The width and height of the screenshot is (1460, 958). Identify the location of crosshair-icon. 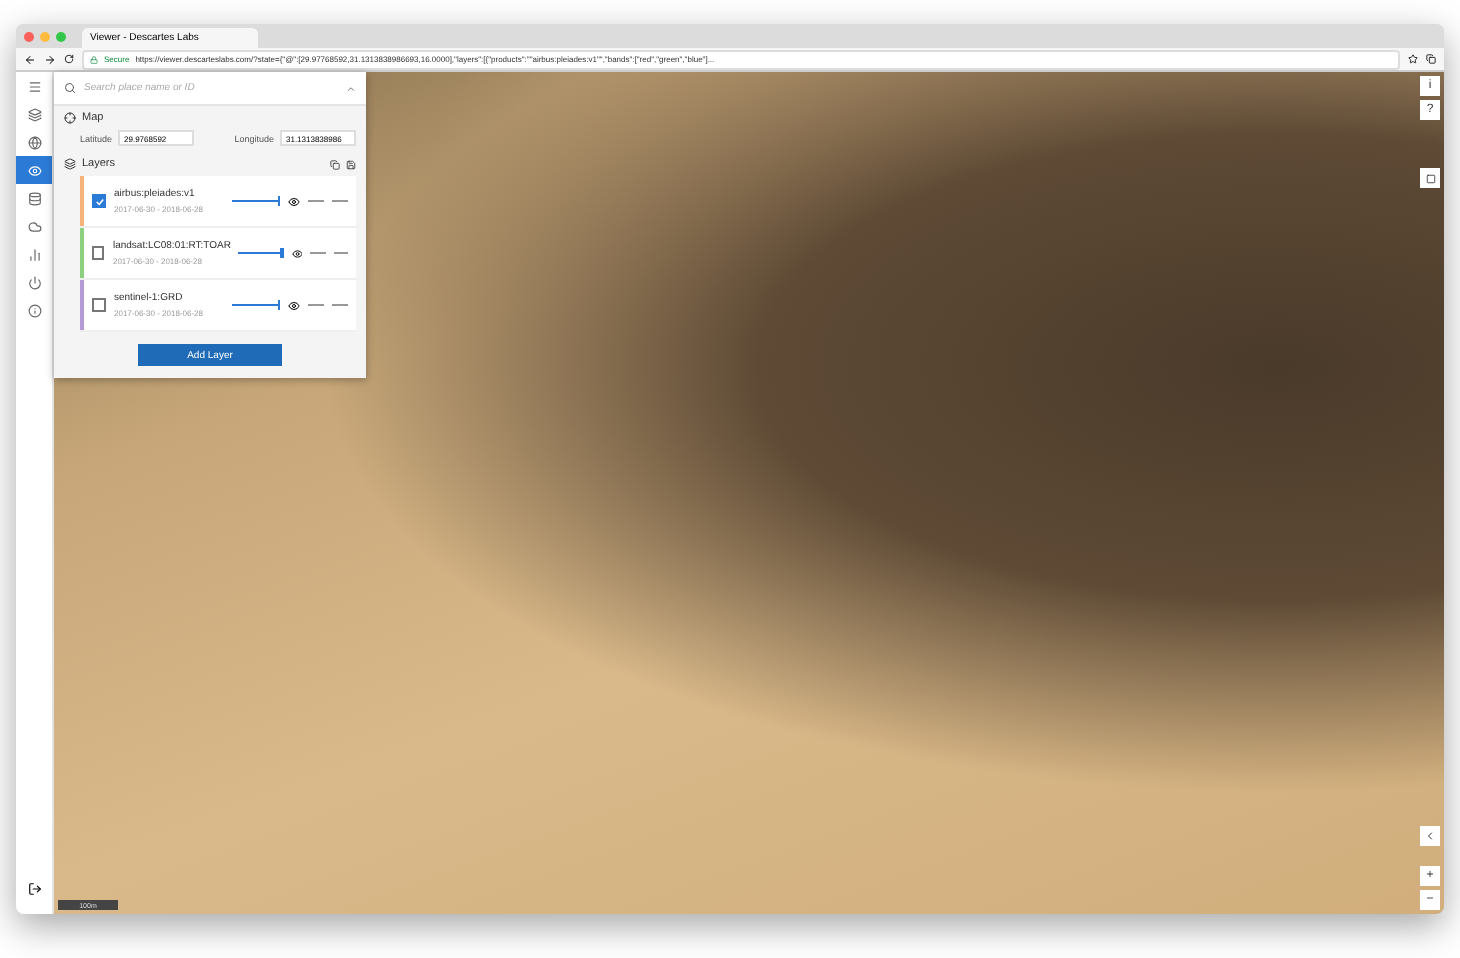
(70, 118).